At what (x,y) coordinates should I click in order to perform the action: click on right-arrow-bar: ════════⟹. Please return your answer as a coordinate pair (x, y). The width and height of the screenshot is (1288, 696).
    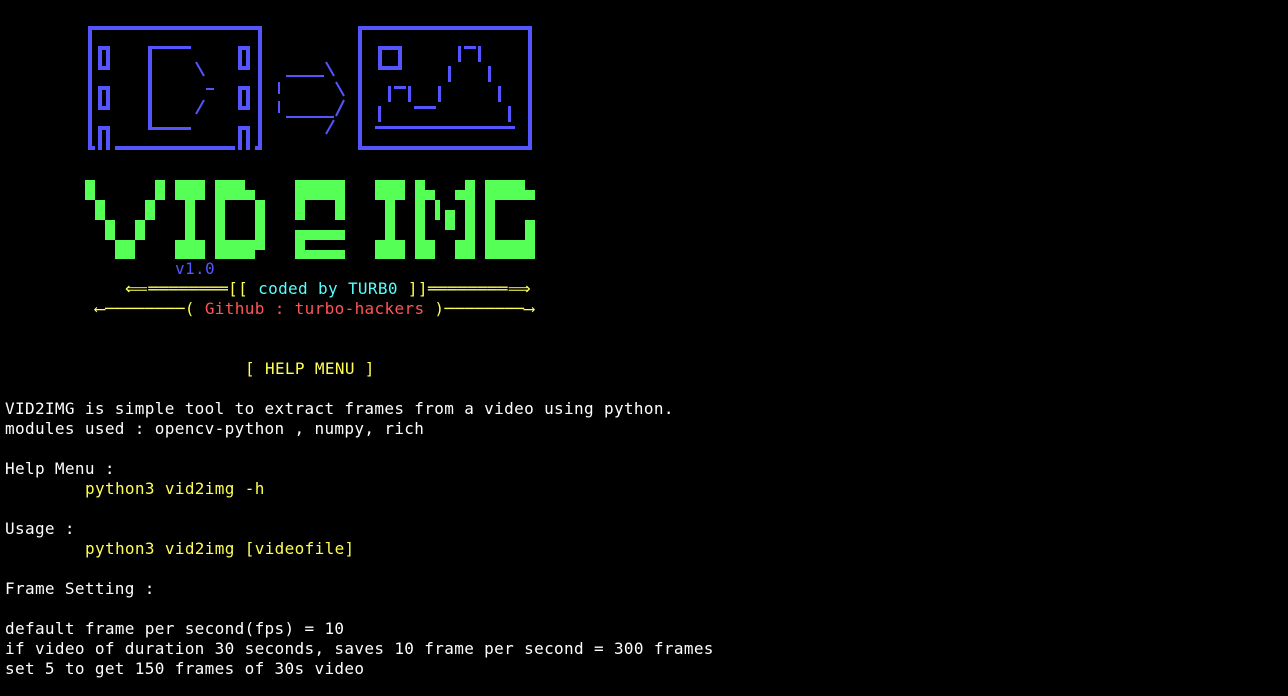
    Looking at the image, I should click on (479, 288).